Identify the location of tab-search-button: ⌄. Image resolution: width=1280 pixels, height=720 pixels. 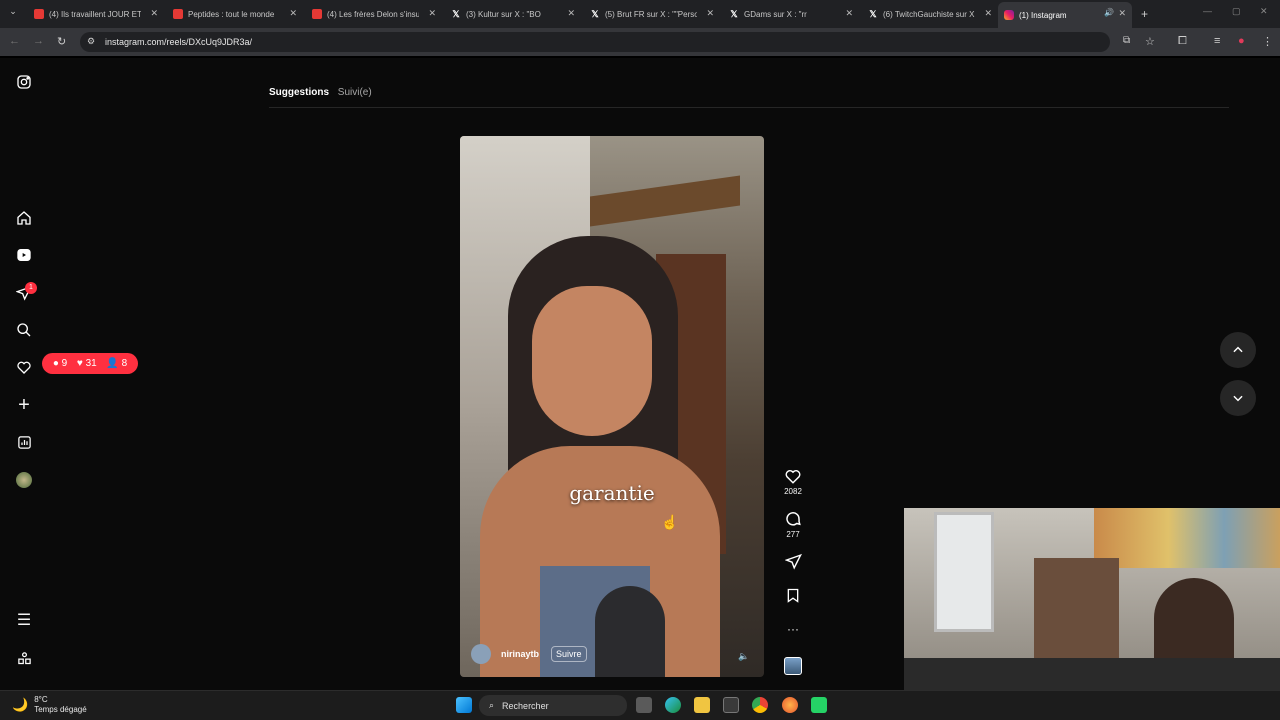
(13, 13).